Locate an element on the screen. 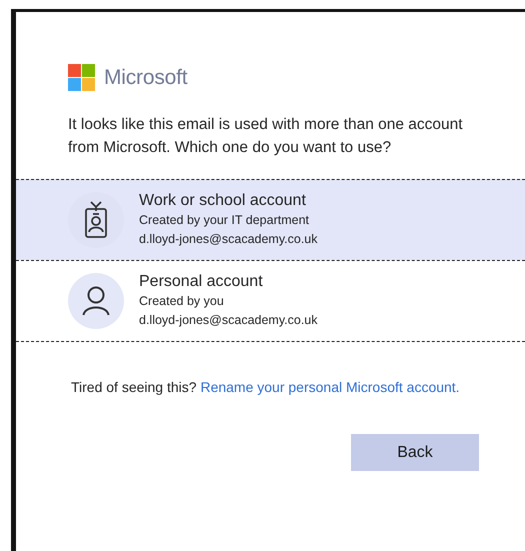  logo-icon is located at coordinates (81, 77).